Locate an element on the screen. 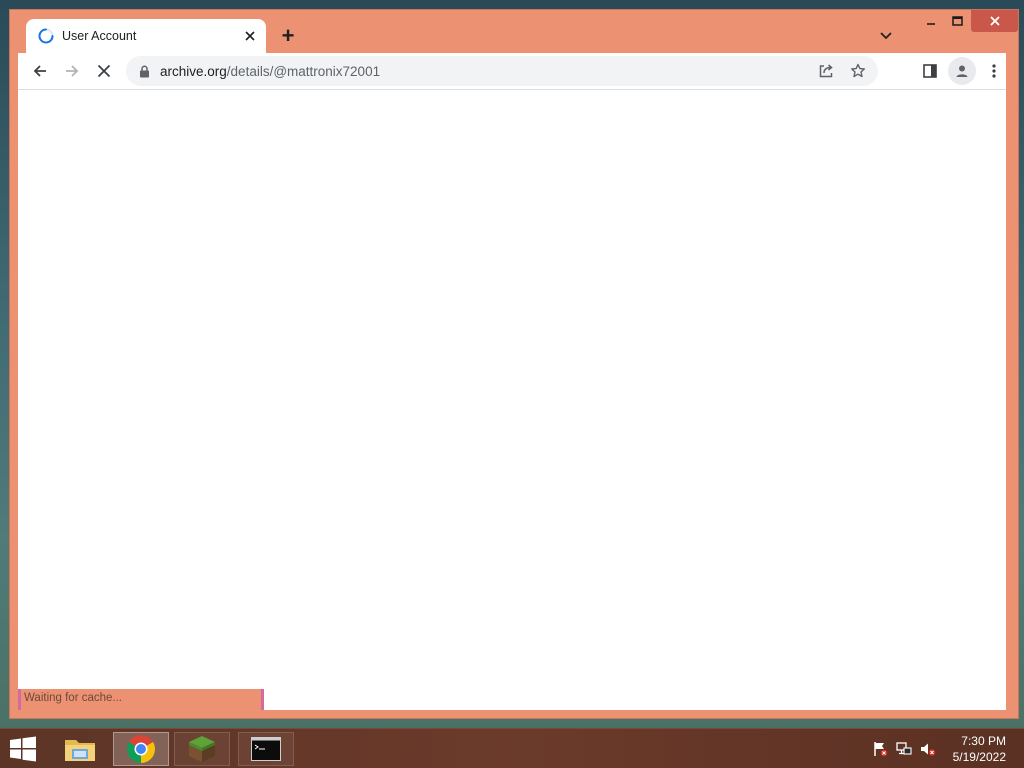 This screenshot has height=768, width=1024. arrow-left-icon is located at coordinates (39, 71).